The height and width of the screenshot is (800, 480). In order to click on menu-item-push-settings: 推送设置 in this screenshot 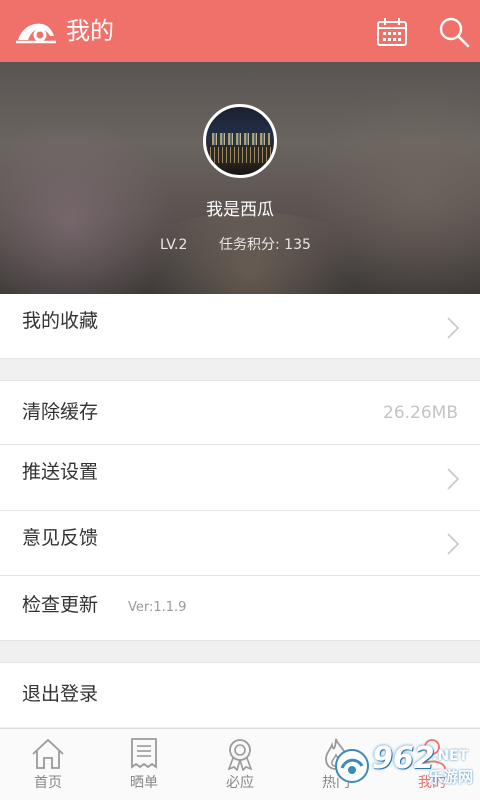, I will do `click(240, 477)`.